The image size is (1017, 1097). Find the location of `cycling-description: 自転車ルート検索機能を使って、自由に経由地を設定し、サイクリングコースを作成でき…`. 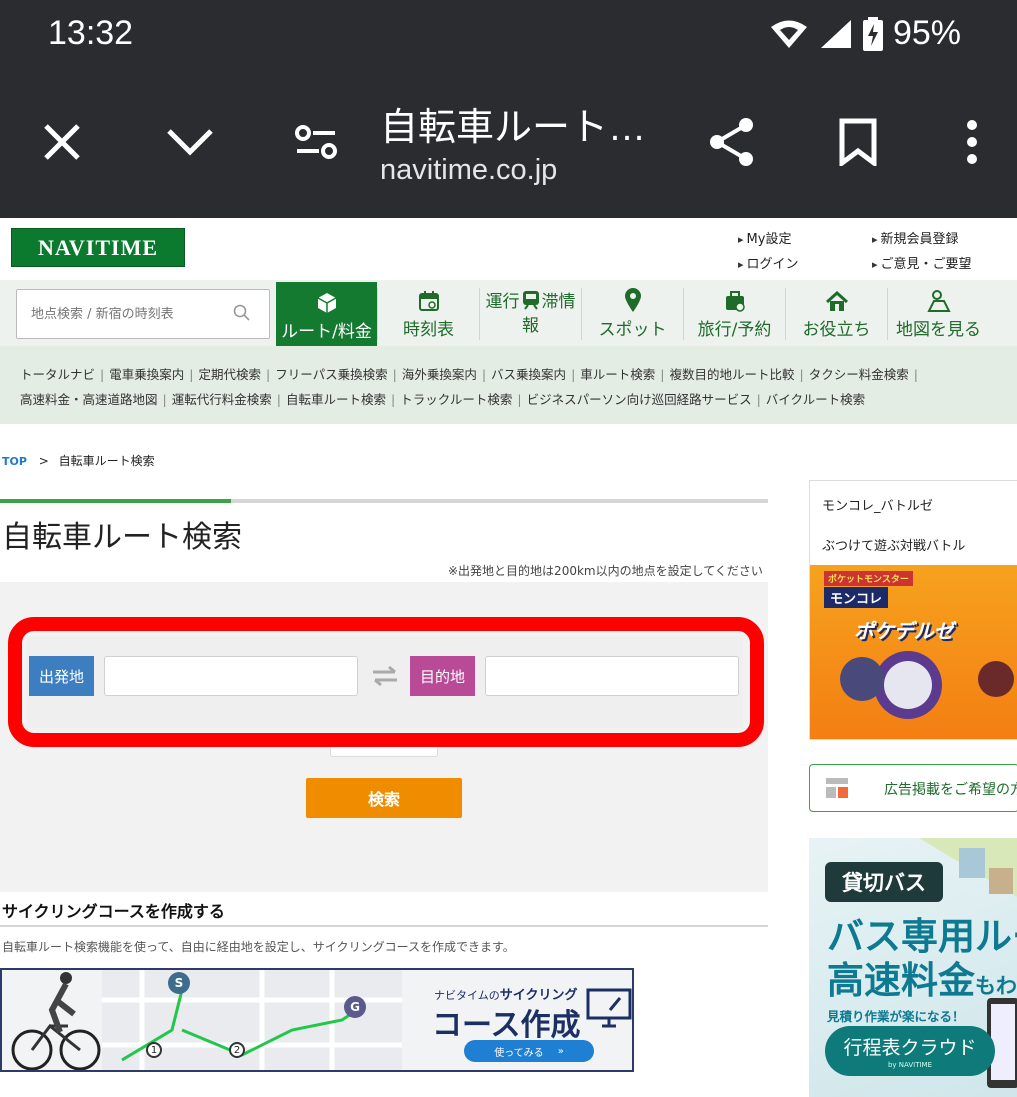

cycling-description: 自転車ルート検索機能を使って、自由に経由地を設定し、サイクリングコースを作成でき… is located at coordinates (258, 947).